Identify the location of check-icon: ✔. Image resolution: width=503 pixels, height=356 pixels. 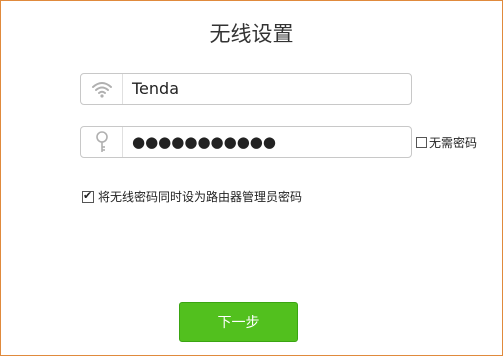
(88, 195).